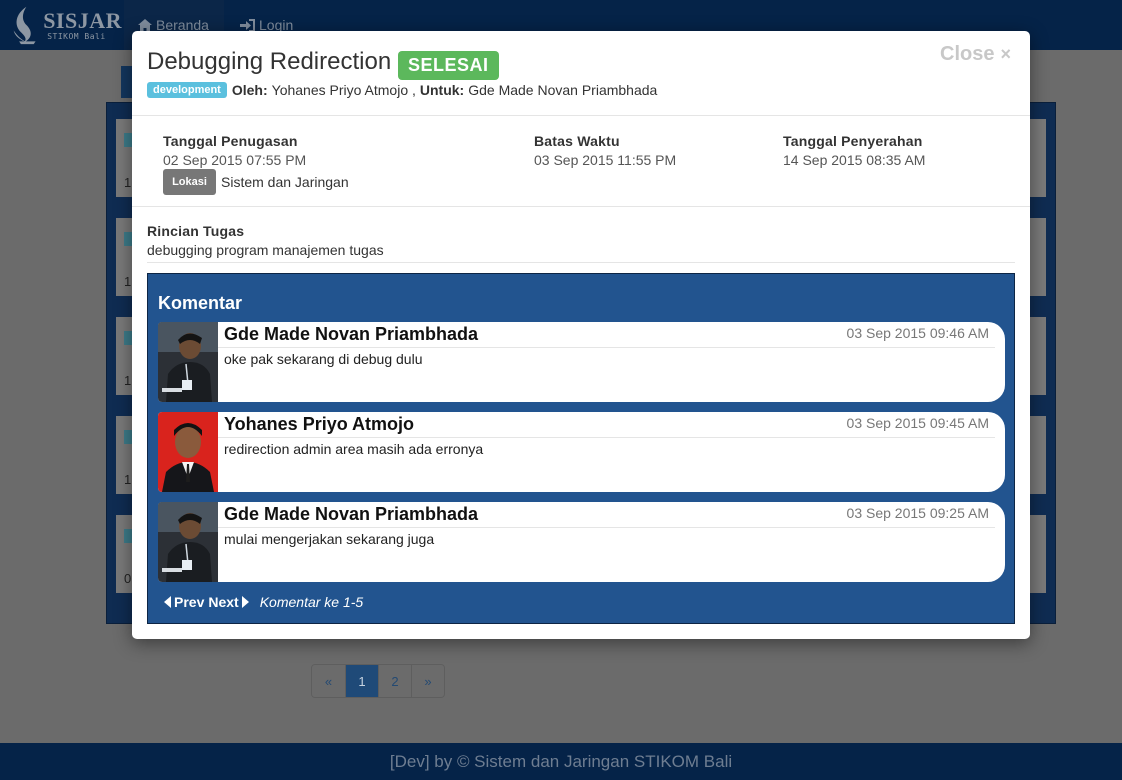 The image size is (1122, 780). What do you see at coordinates (917, 333) in the screenshot?
I see `comment-time: 03 Sep 2015 09:46 AM` at bounding box center [917, 333].